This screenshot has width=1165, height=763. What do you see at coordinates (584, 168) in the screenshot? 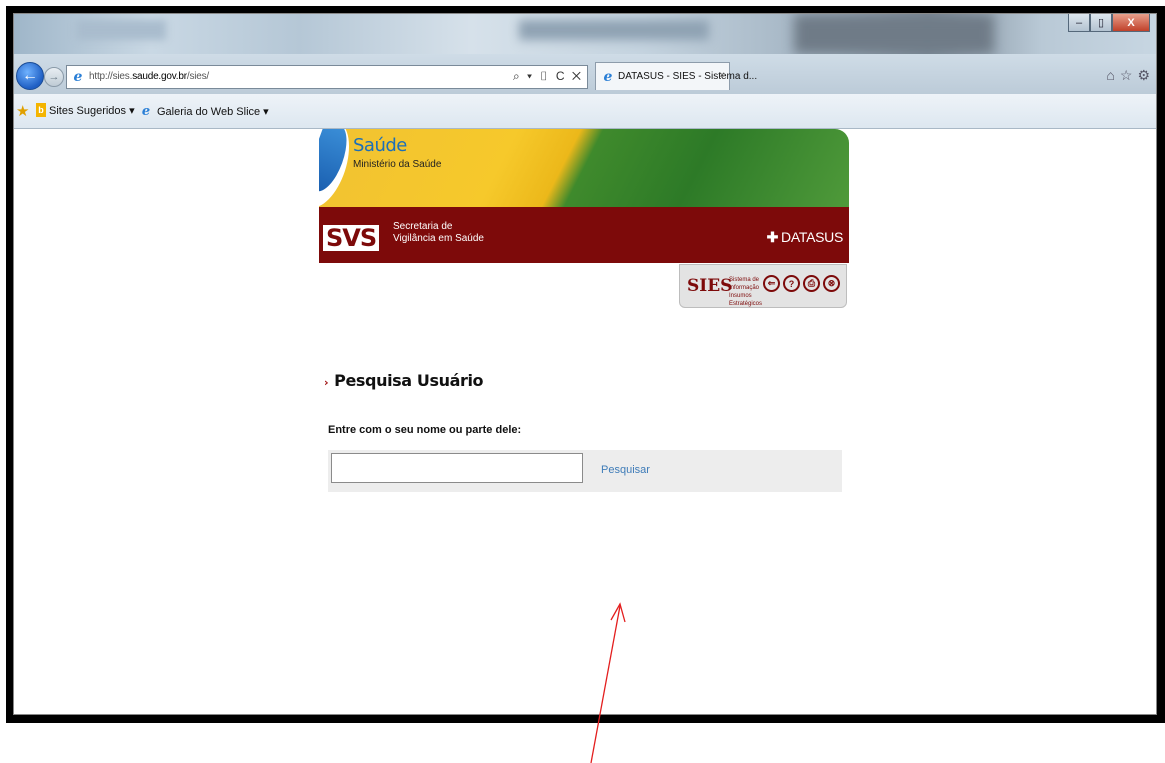
I see `saude-banner: Saúde Ministério da Saúde` at bounding box center [584, 168].